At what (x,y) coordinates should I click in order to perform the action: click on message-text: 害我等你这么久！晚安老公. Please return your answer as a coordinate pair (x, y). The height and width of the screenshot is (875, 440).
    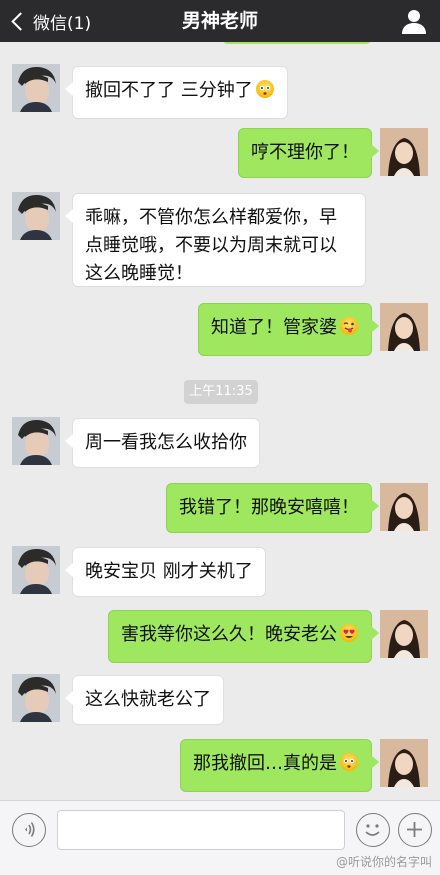
    Looking at the image, I should click on (229, 634).